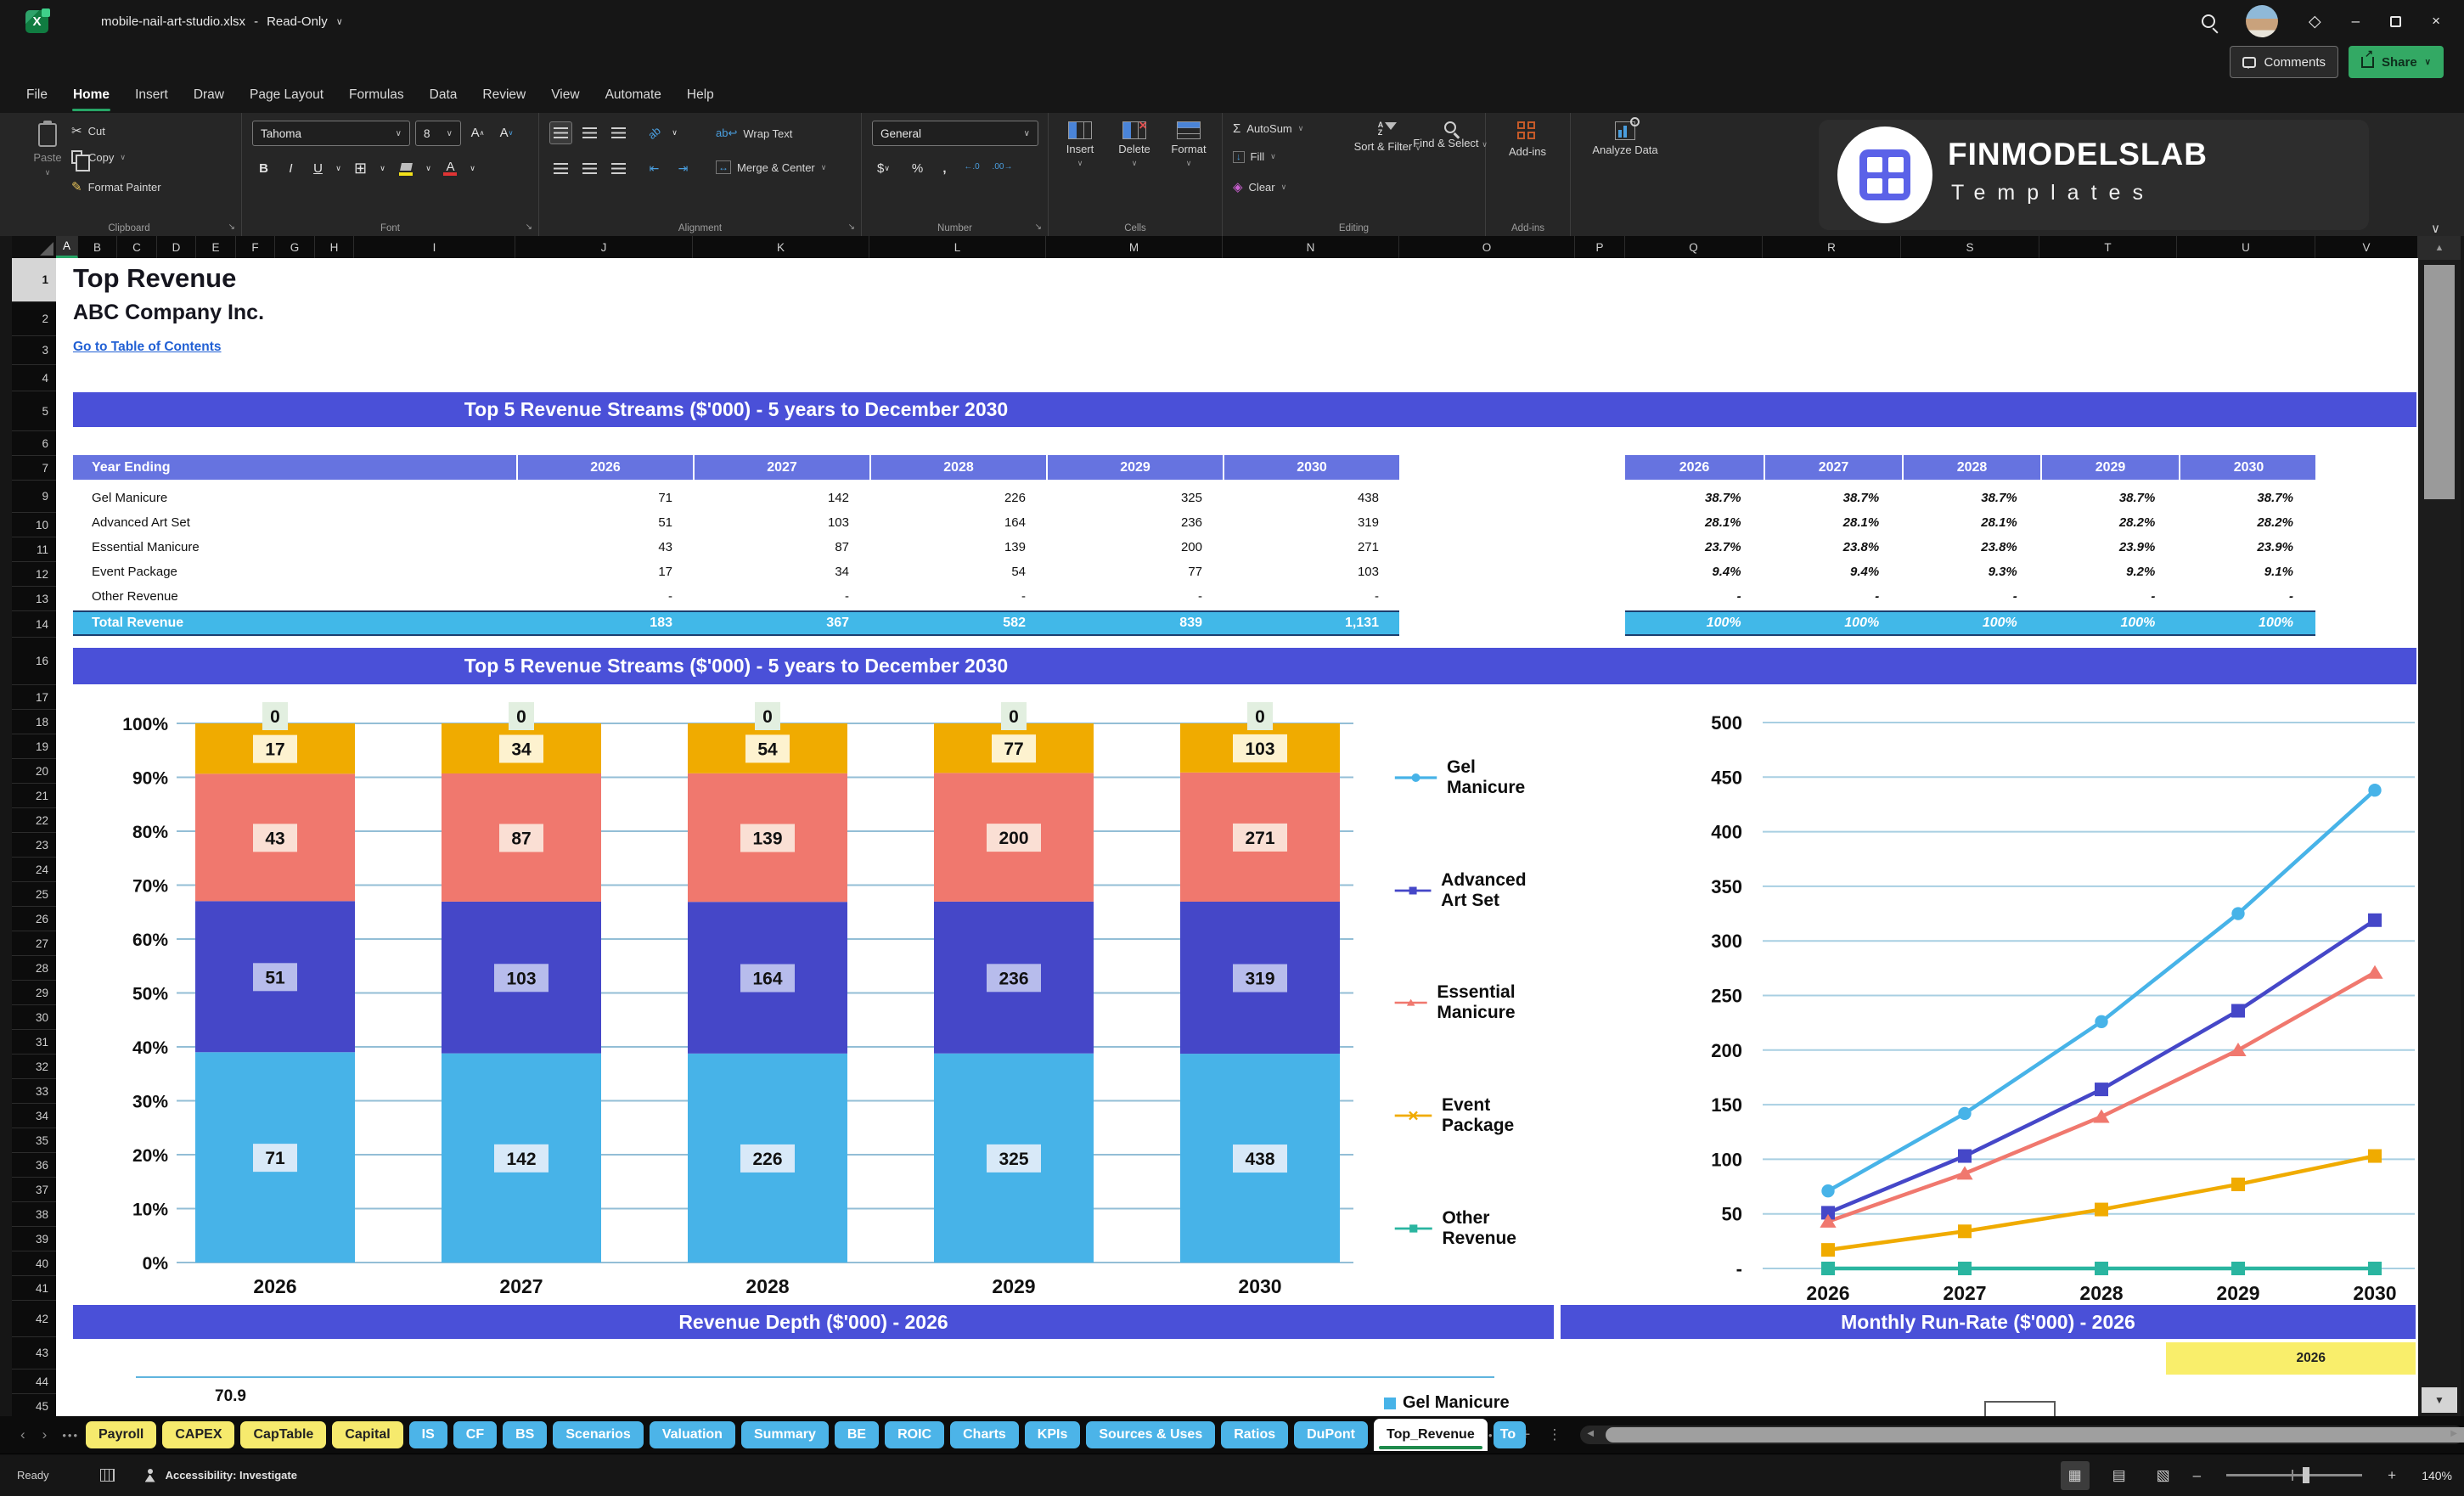 The image size is (2464, 1496). Describe the element at coordinates (472, 168) in the screenshot. I see `font-color-chevron: ∨` at that location.